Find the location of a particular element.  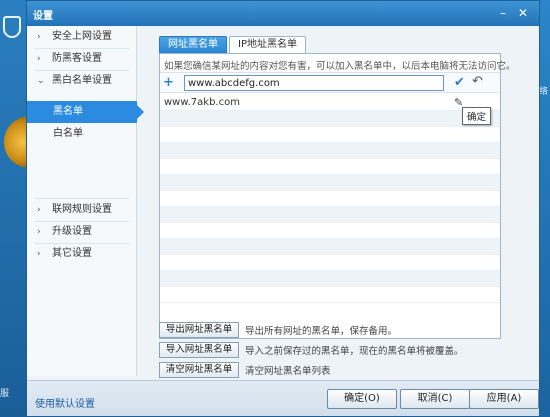

sidebar-item-update: › 升级设置 is located at coordinates (82, 232).